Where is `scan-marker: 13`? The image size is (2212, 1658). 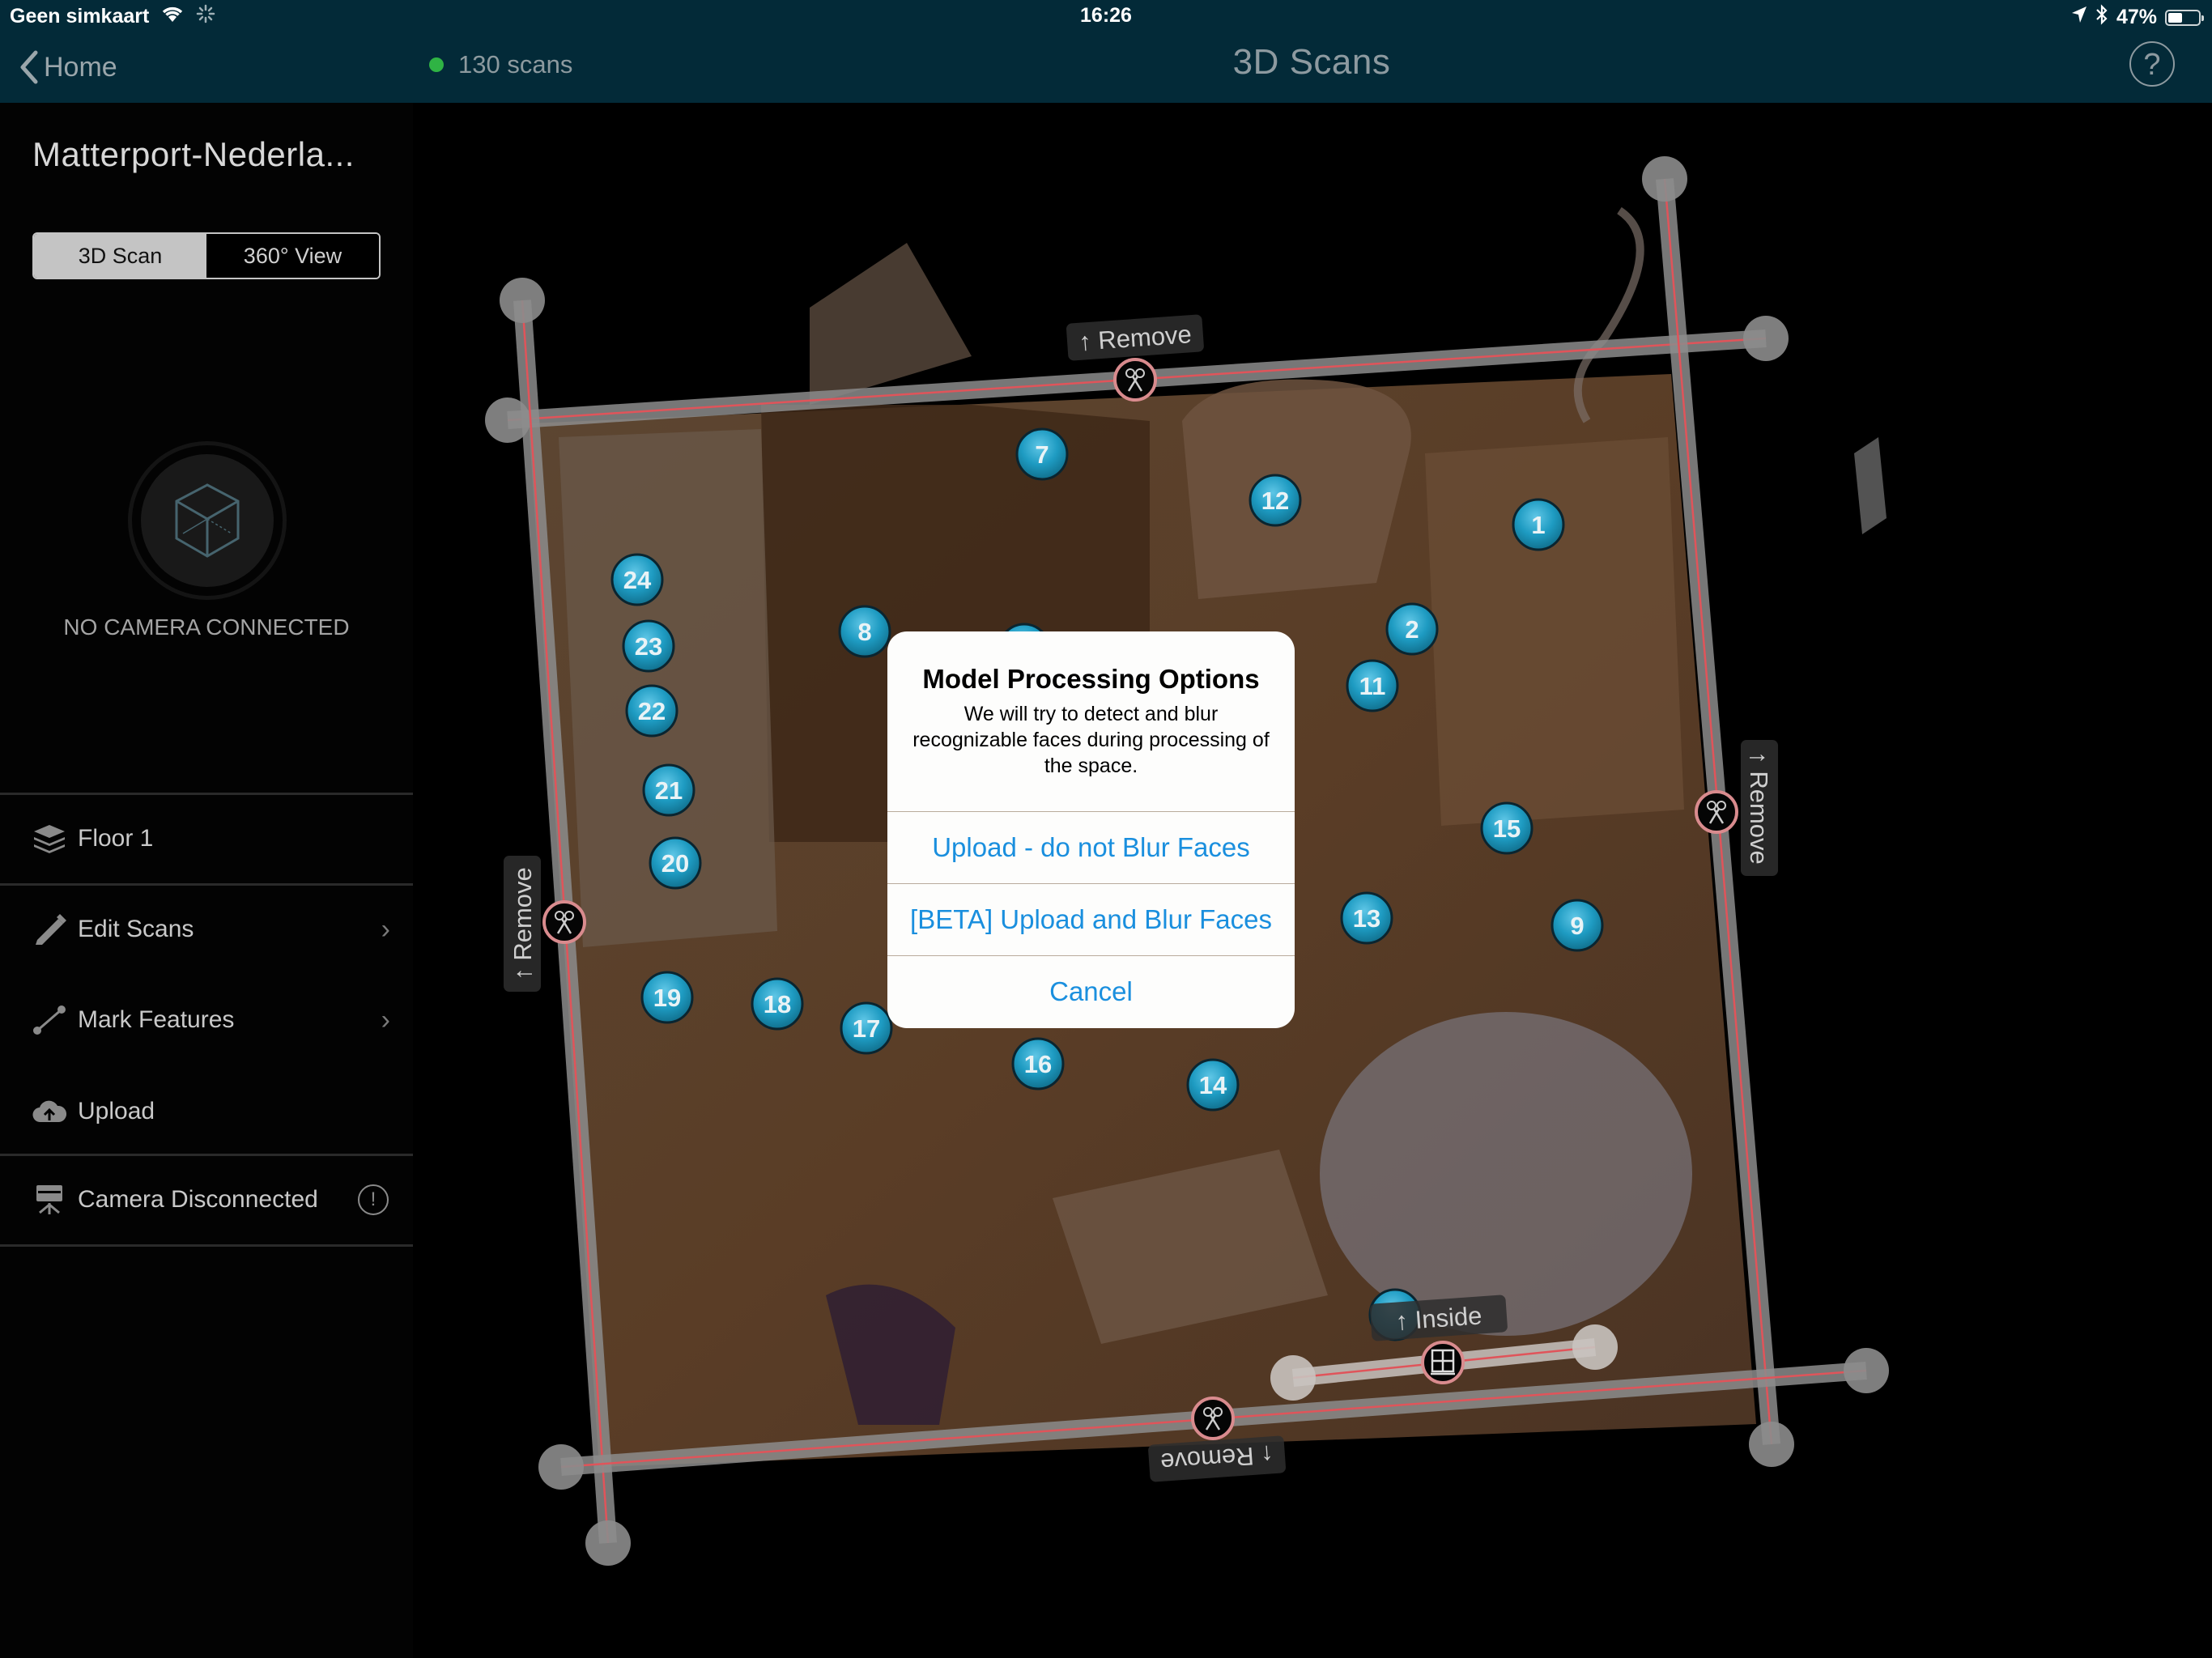 scan-marker: 13 is located at coordinates (1366, 918).